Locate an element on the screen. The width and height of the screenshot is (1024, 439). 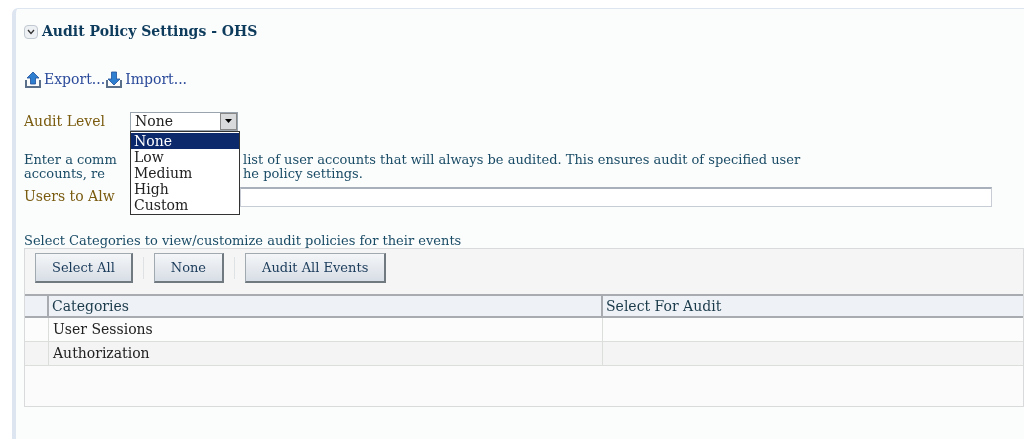
download-icon is located at coordinates (114, 79).